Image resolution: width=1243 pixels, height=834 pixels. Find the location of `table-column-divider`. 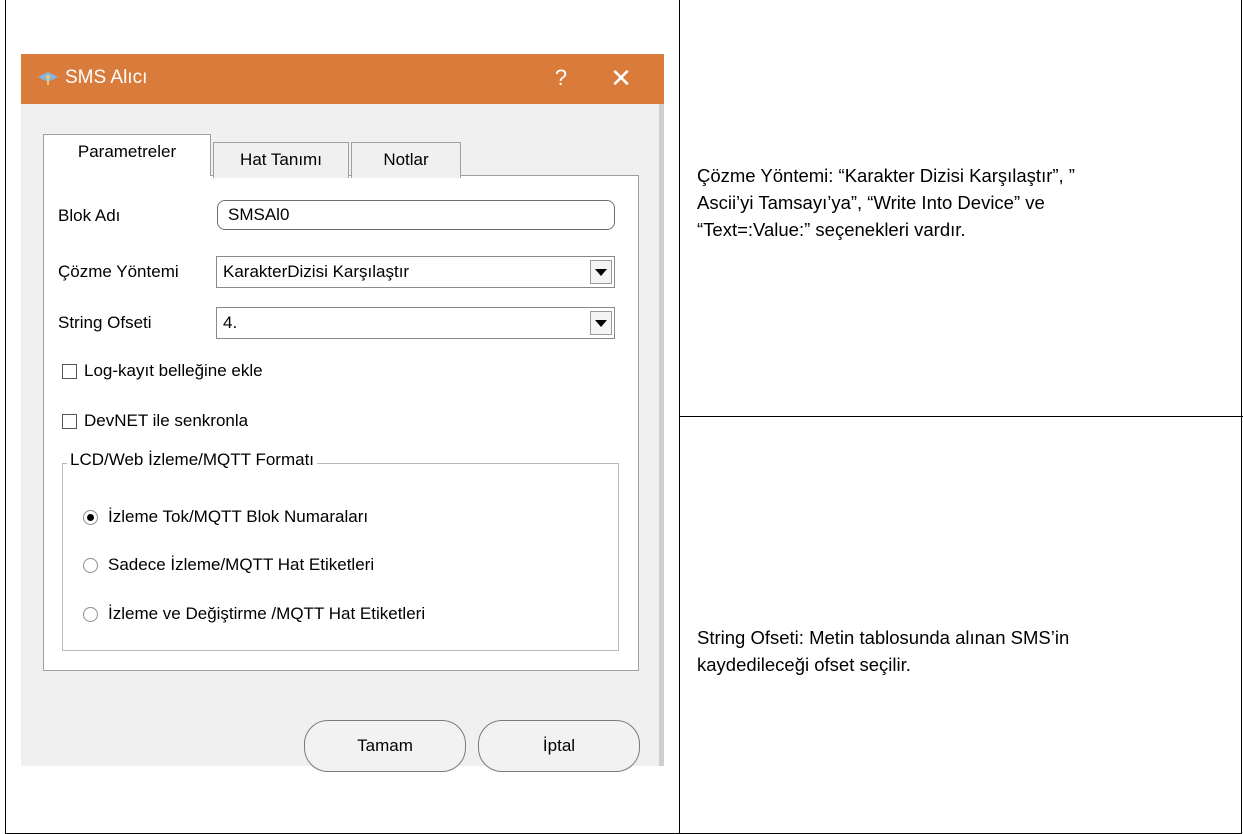

table-column-divider is located at coordinates (679, 417).